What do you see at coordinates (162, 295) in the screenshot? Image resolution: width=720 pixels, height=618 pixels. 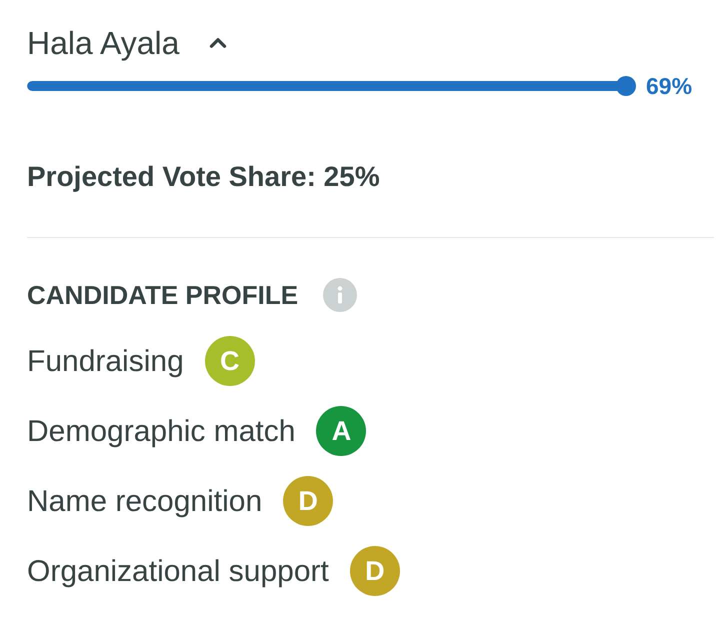 I see `section-title: CANDIDATE PROFILE` at bounding box center [162, 295].